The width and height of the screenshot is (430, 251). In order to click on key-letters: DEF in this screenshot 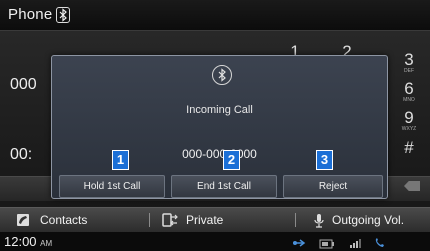, I will do `click(409, 71)`.